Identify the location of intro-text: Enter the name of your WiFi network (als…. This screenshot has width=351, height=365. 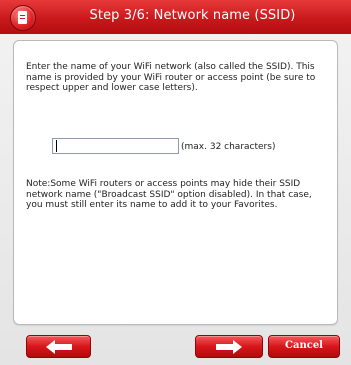
(171, 77).